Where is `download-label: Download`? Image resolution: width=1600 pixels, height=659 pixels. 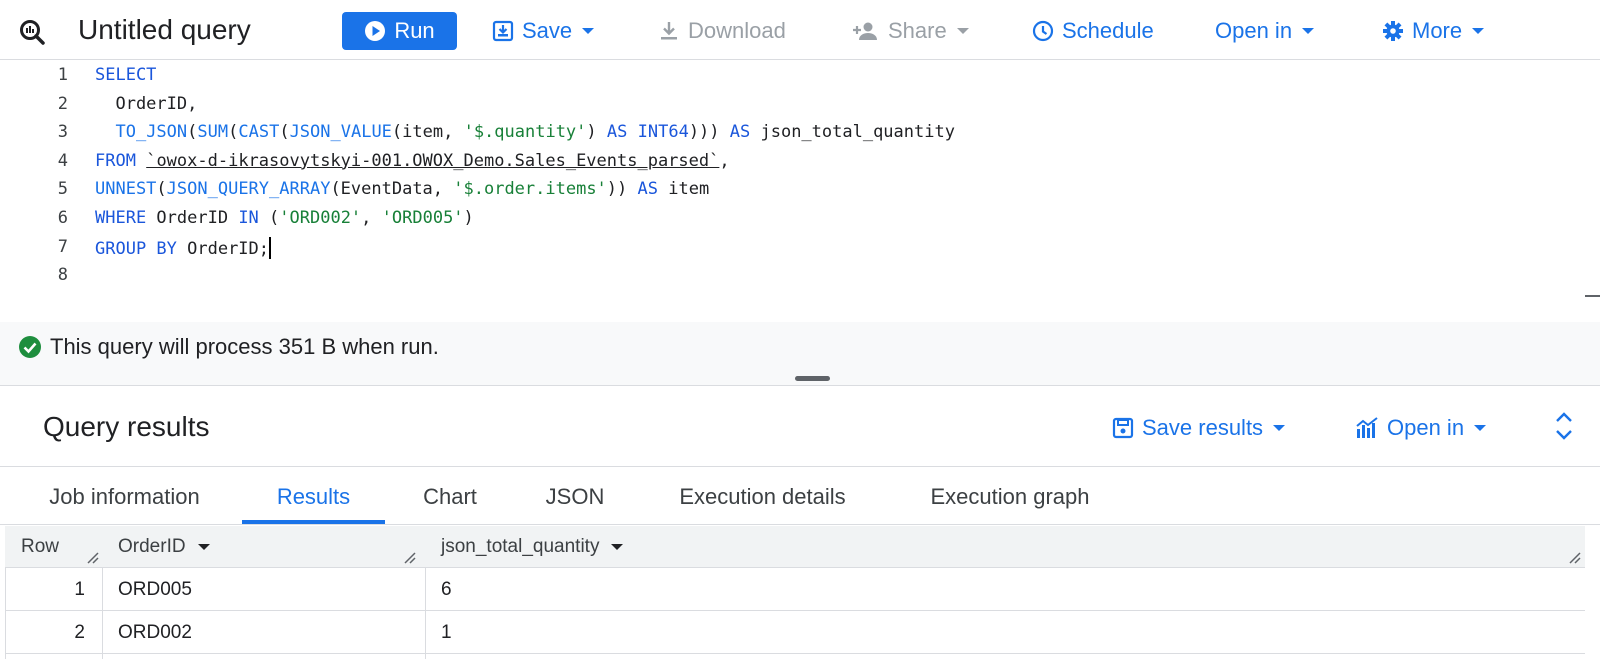
download-label: Download is located at coordinates (737, 30).